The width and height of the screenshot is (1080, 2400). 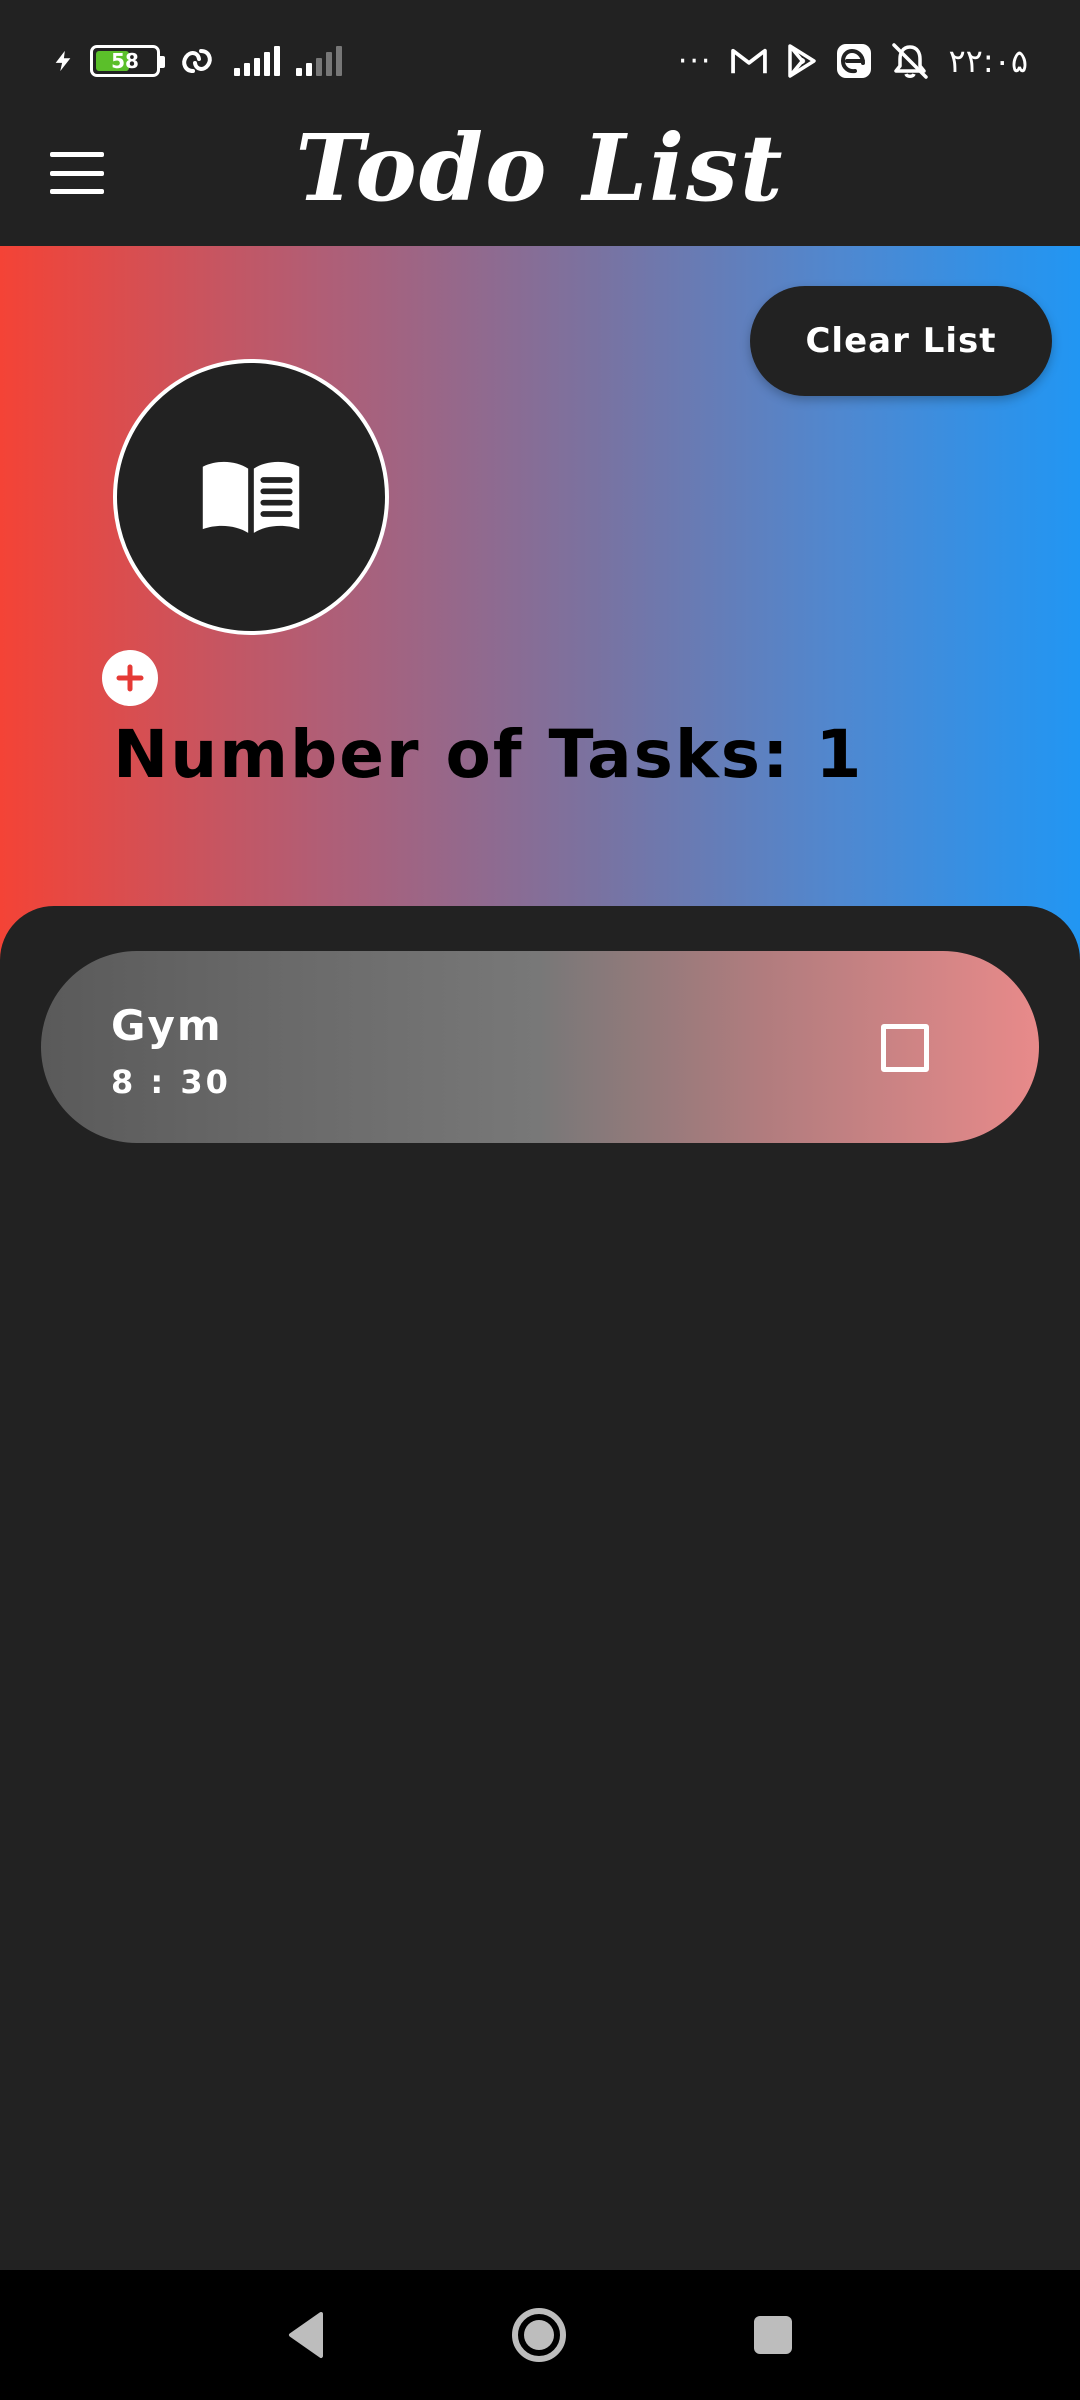 I want to click on status-bar: 58 ··· ۲۲:۰۵, so click(x=540, y=60).